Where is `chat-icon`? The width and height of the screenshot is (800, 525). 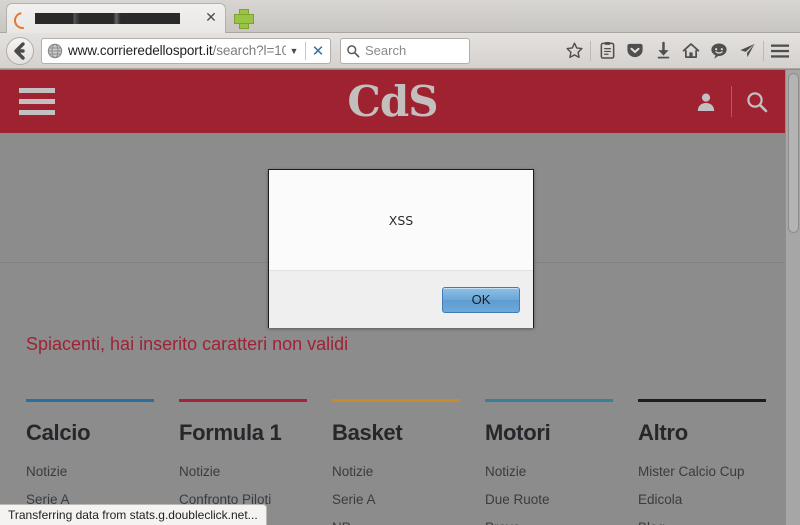
chat-icon is located at coordinates (719, 51).